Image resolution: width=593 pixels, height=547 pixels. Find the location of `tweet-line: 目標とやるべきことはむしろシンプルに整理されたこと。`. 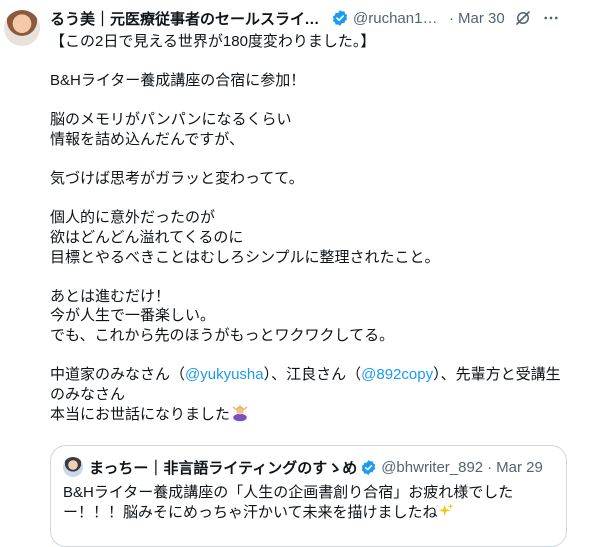

tweet-line: 目標とやるべきことはむしろシンプルに整理されたこと。 is located at coordinates (245, 257).